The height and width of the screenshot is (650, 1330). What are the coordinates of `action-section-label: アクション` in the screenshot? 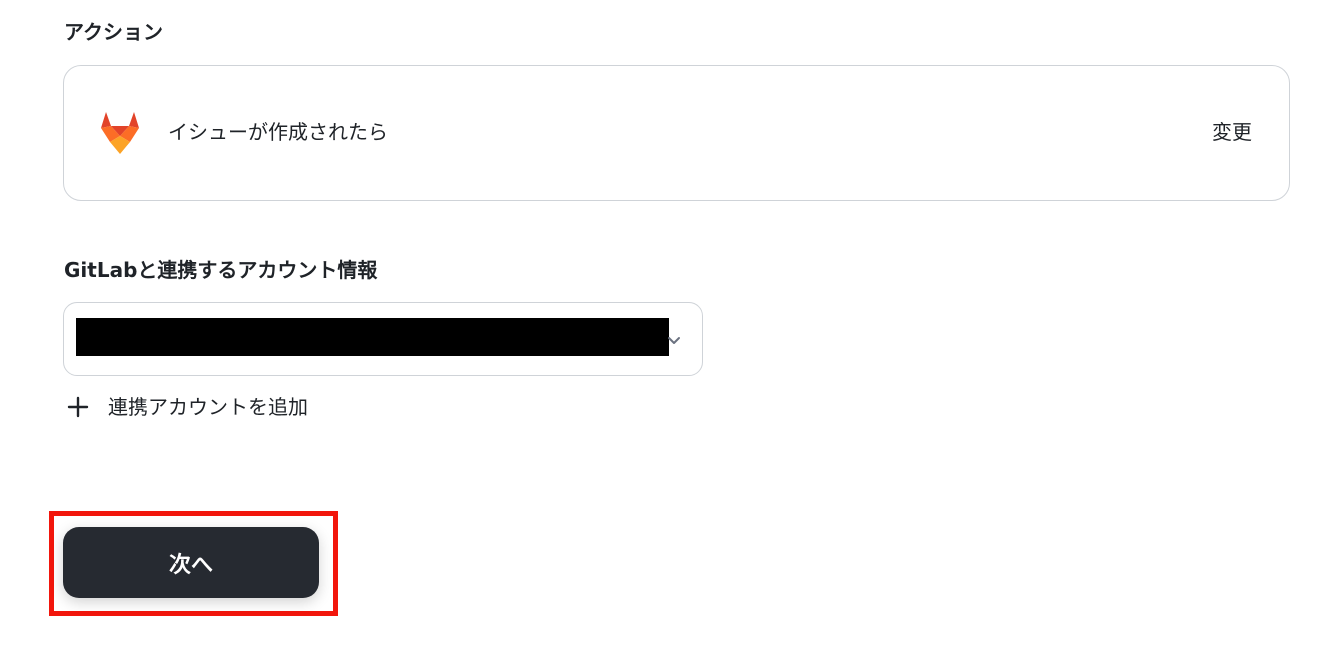 It's located at (113, 32).